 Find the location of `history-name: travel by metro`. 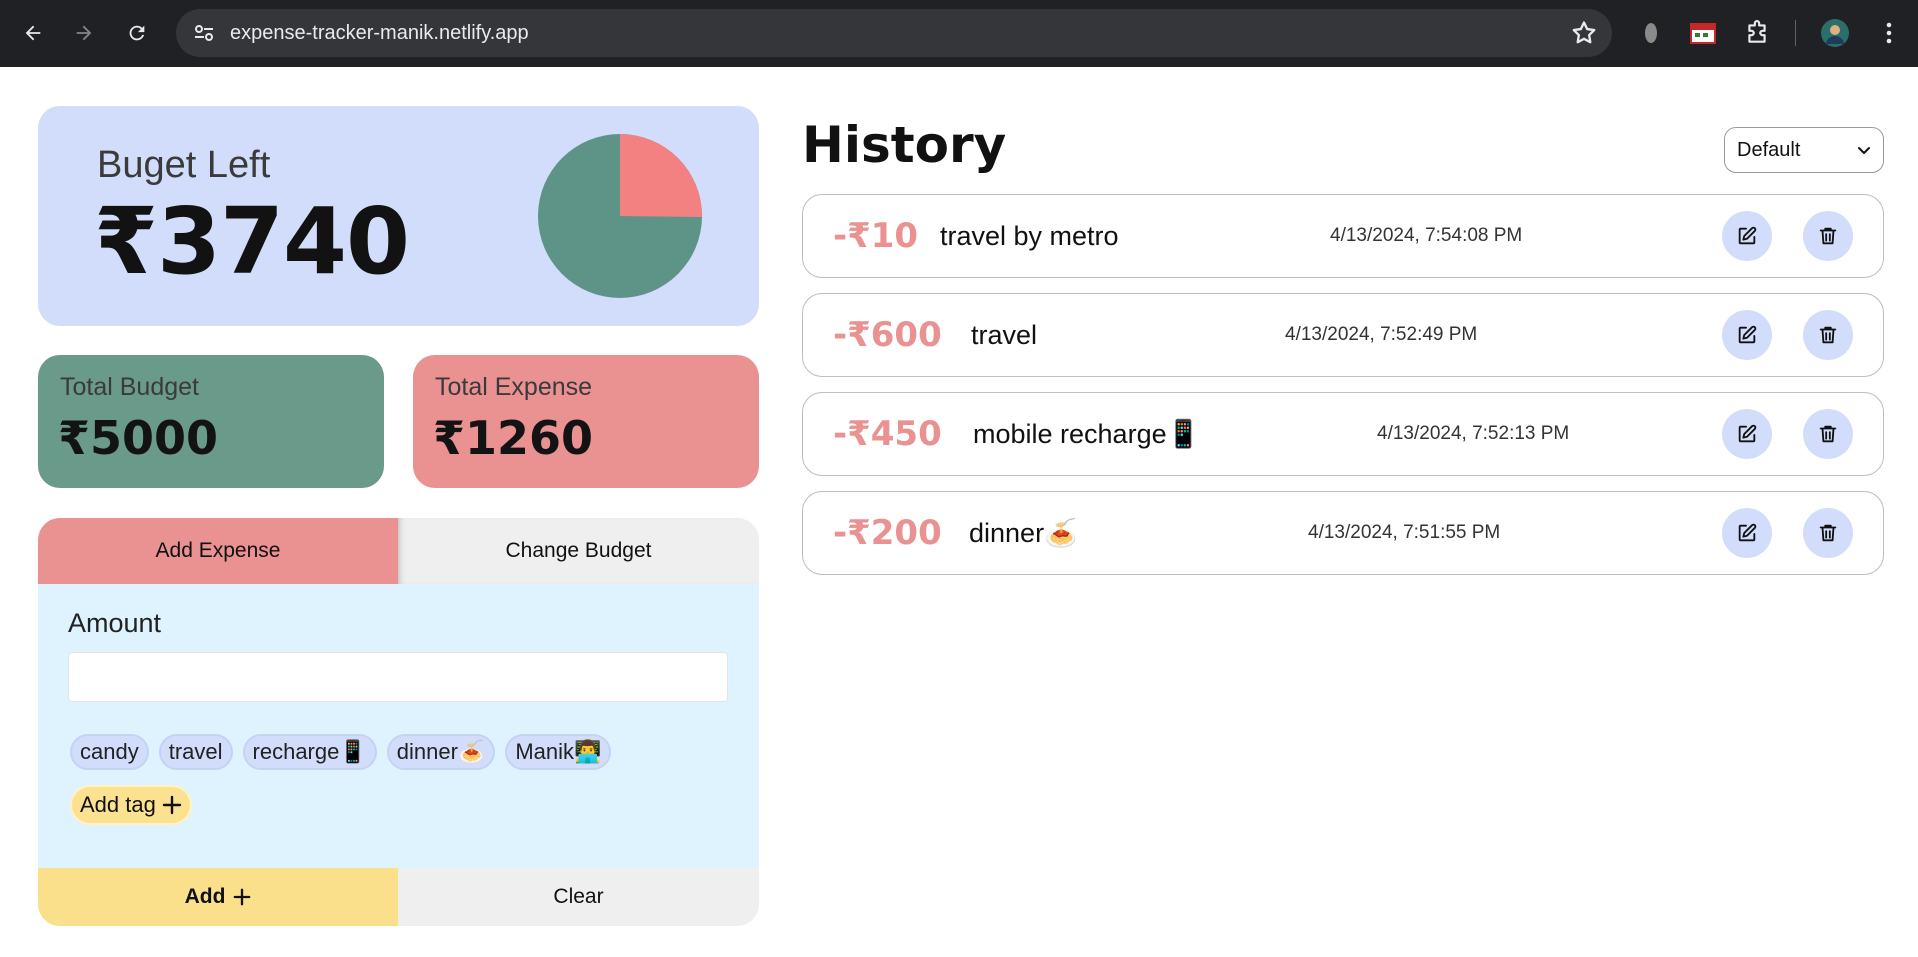

history-name: travel by metro is located at coordinates (1029, 236).